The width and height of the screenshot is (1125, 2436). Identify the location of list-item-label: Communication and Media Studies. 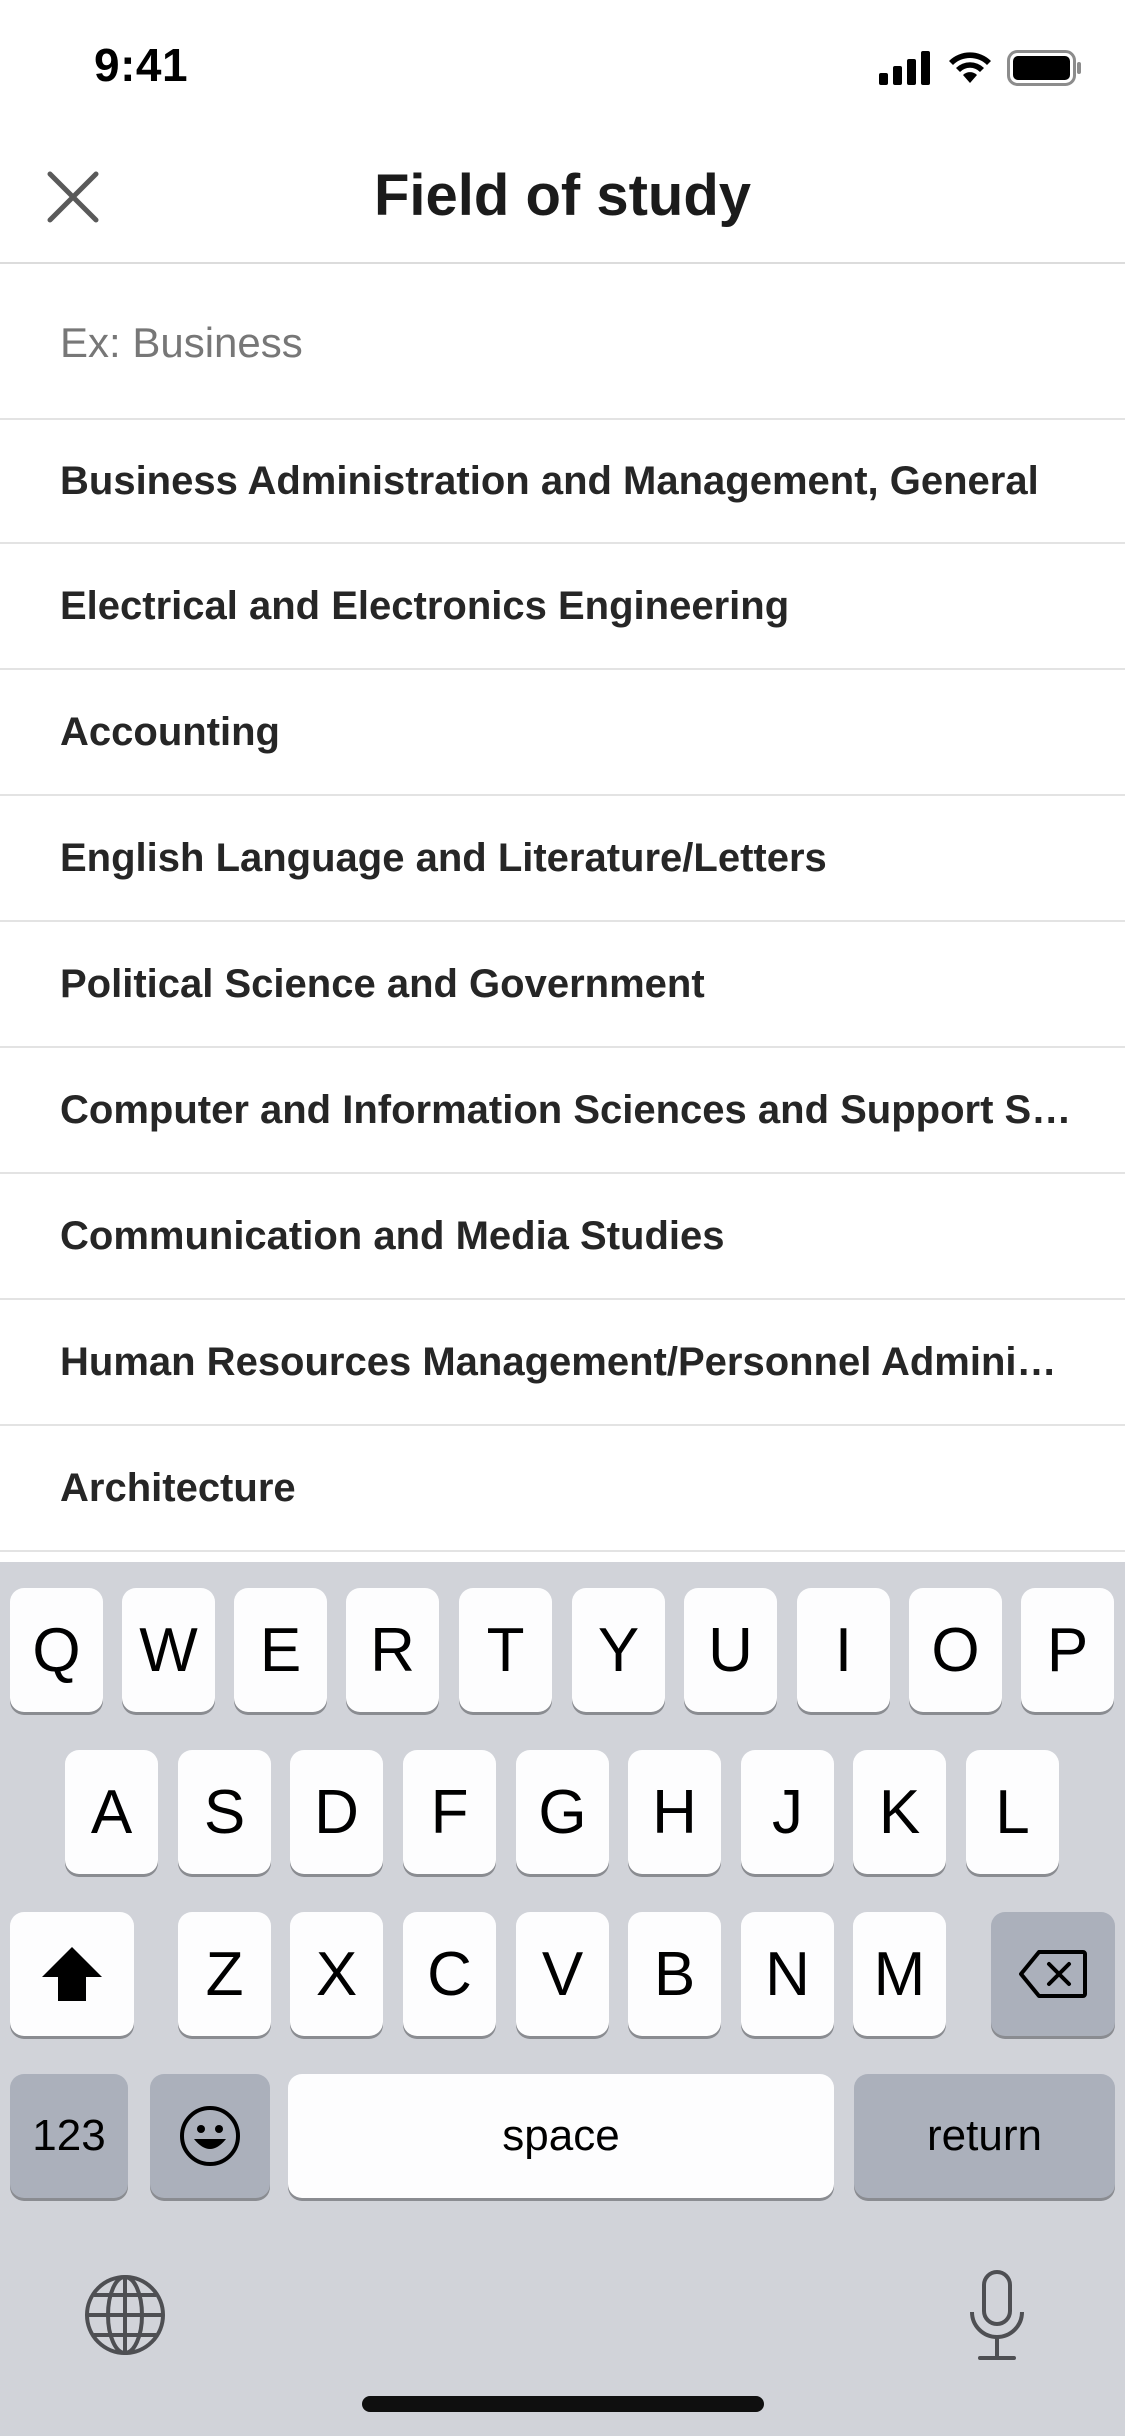
(392, 1235).